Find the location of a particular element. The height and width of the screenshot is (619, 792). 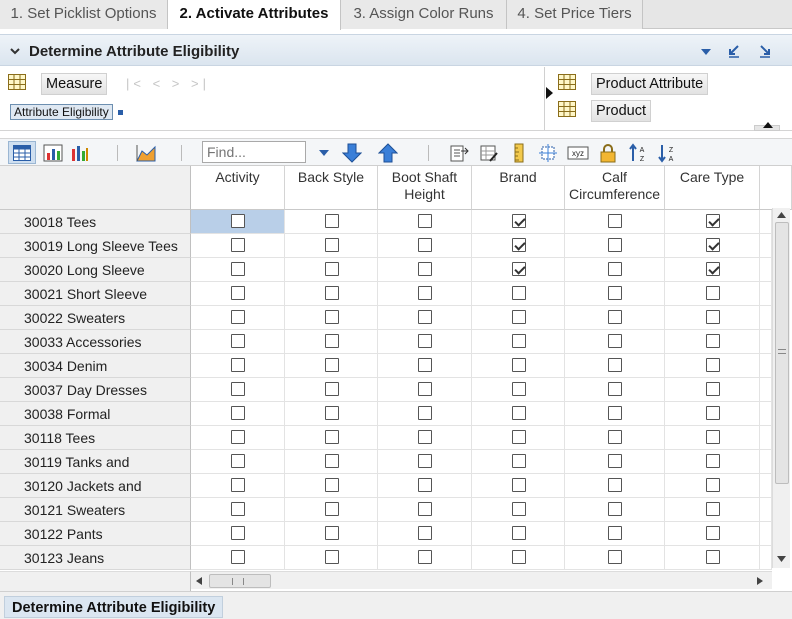

column-header: Boot Shaft Height is located at coordinates (425, 188).